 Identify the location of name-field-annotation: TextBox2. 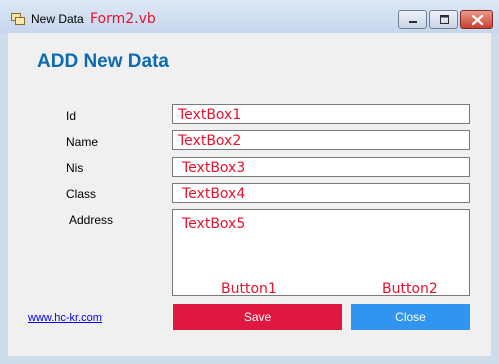
(210, 141).